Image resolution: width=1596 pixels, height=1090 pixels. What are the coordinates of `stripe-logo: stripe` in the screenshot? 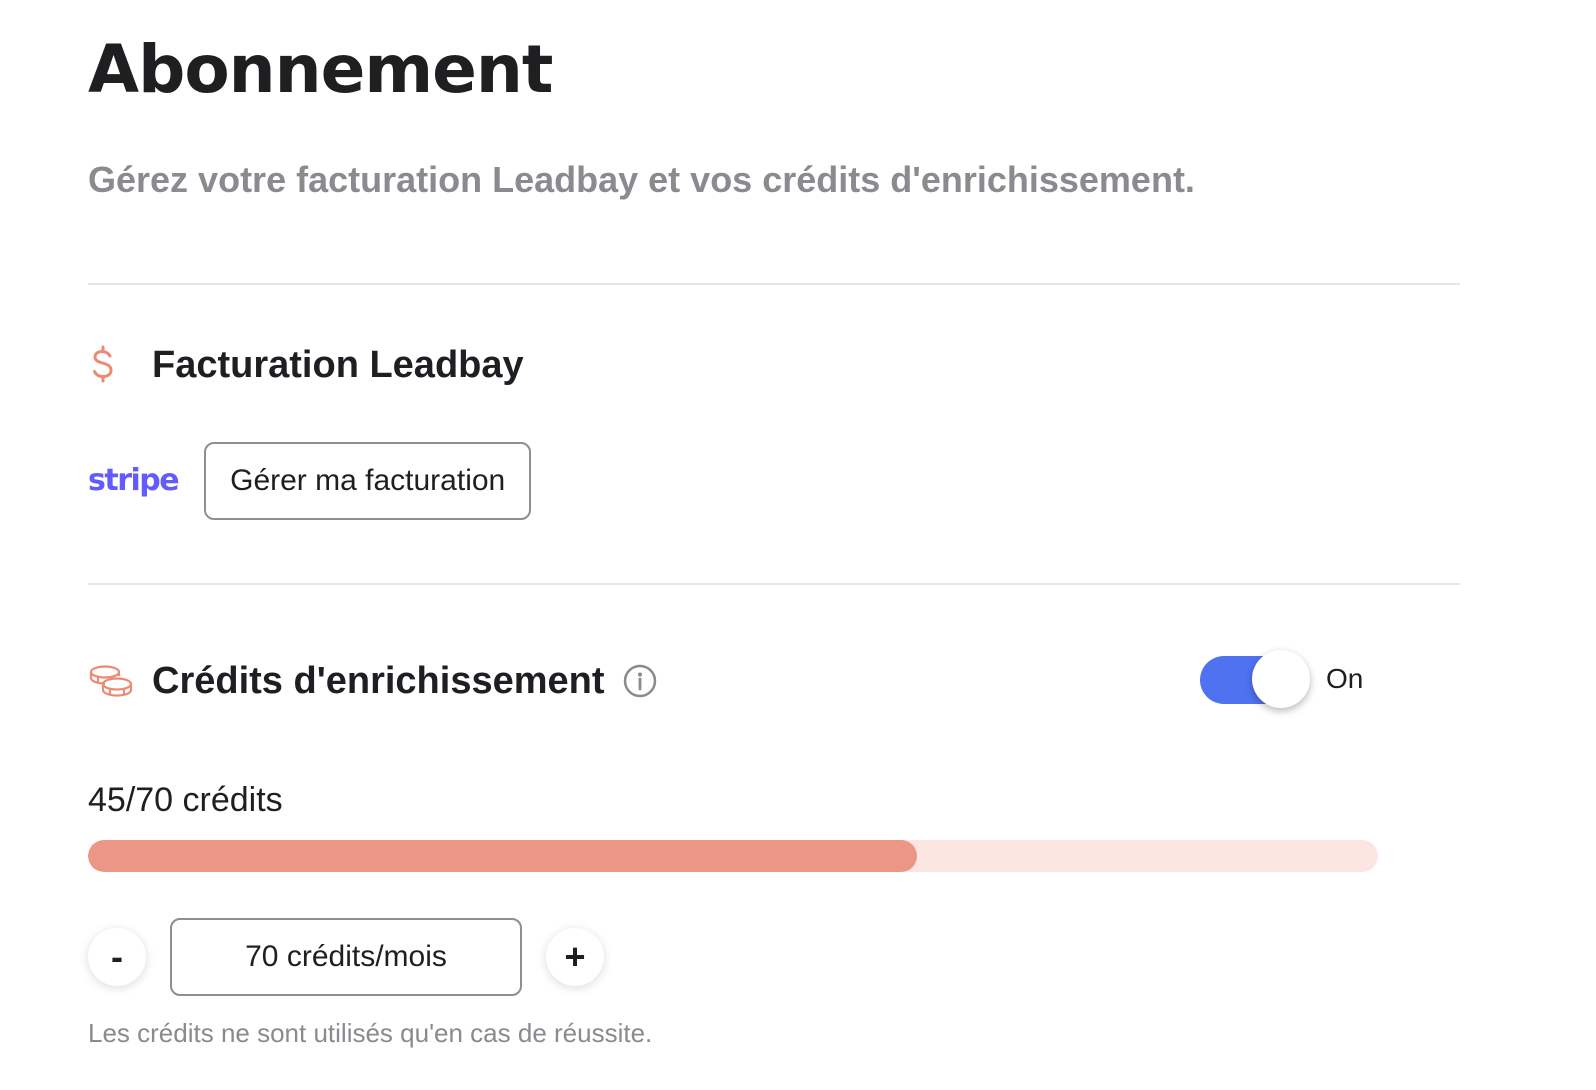 It's located at (134, 480).